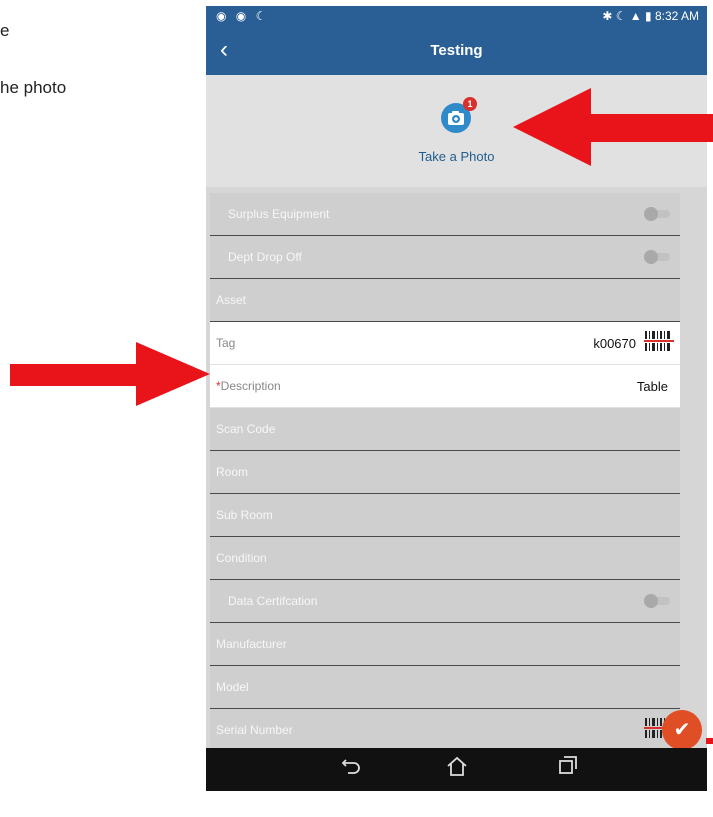 This screenshot has height=817, width=713. I want to click on field-value: k00670, so click(614, 343).